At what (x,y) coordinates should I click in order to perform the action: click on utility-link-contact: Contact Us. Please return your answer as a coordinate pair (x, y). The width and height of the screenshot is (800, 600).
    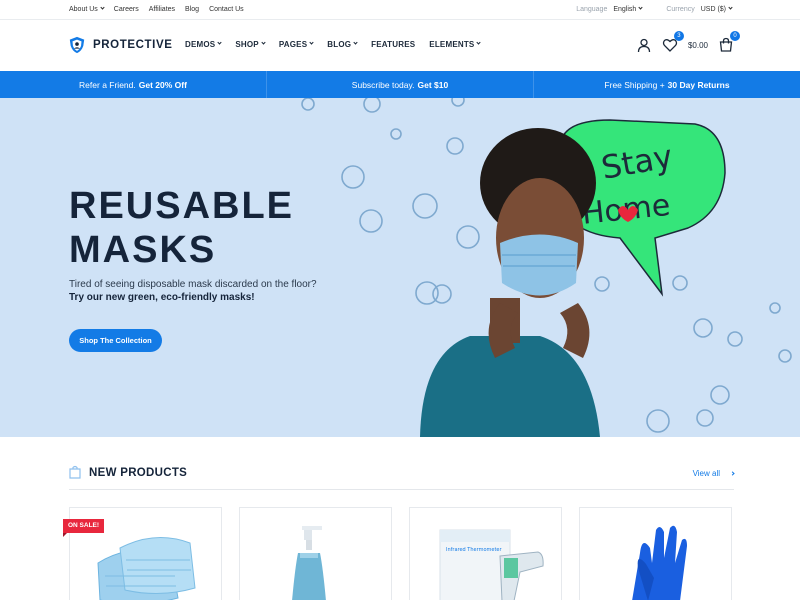
    Looking at the image, I should click on (226, 9).